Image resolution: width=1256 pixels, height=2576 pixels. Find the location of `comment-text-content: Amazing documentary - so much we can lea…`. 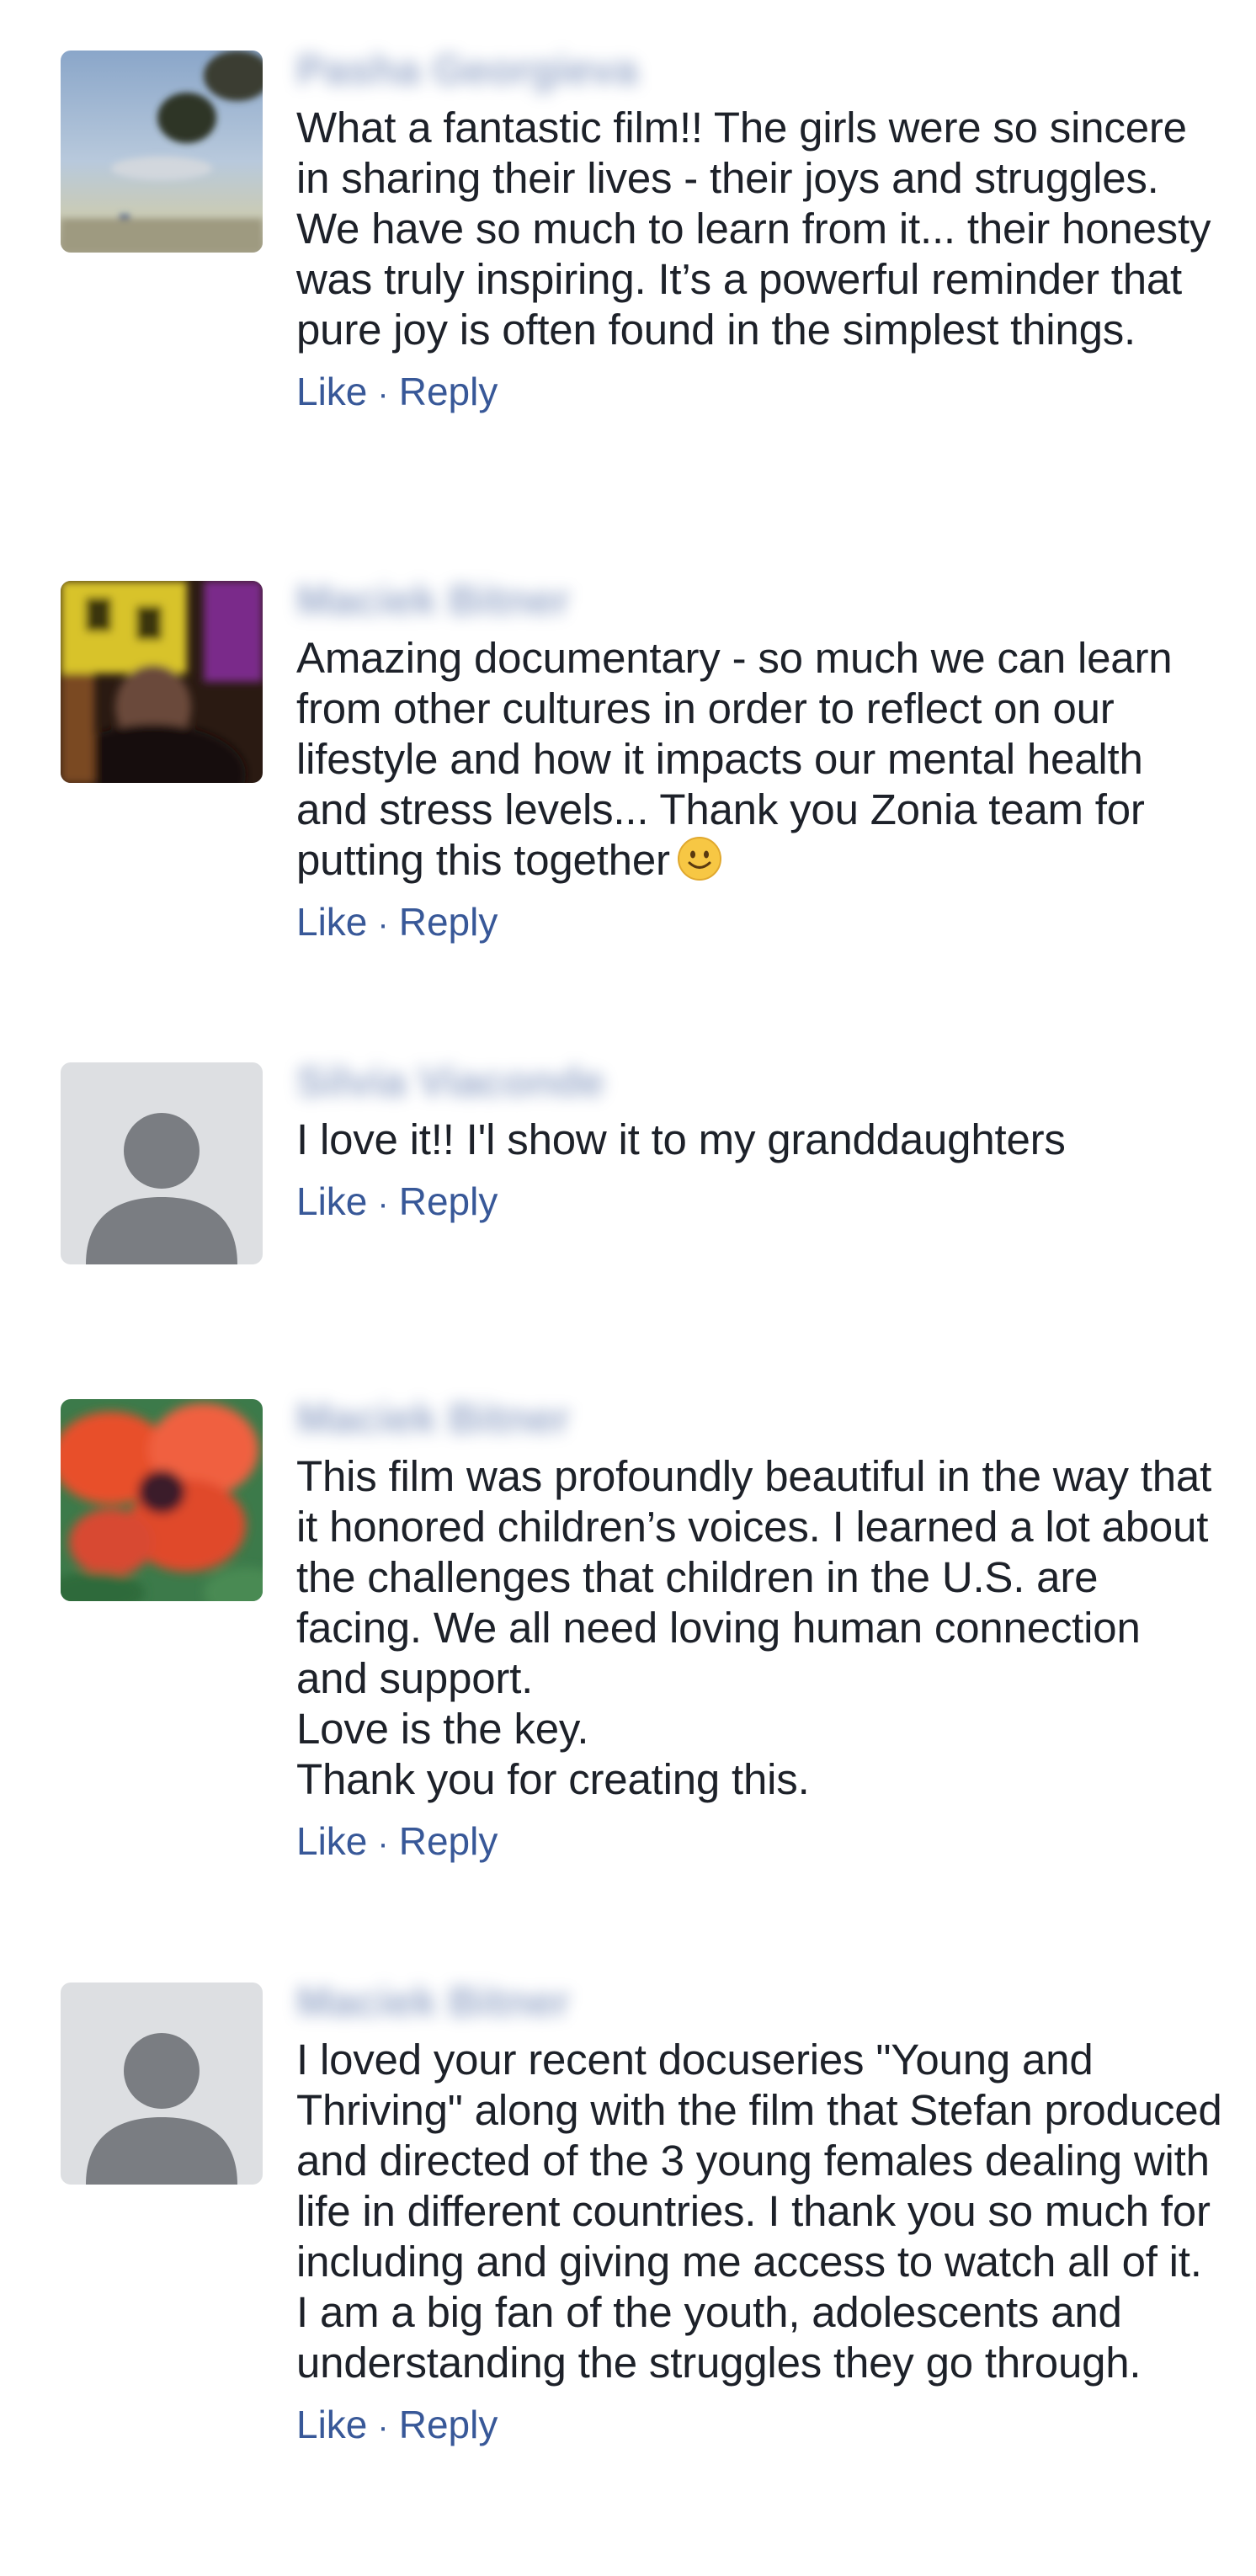

comment-text-content: Amazing documentary - so much we can lea… is located at coordinates (740, 759).